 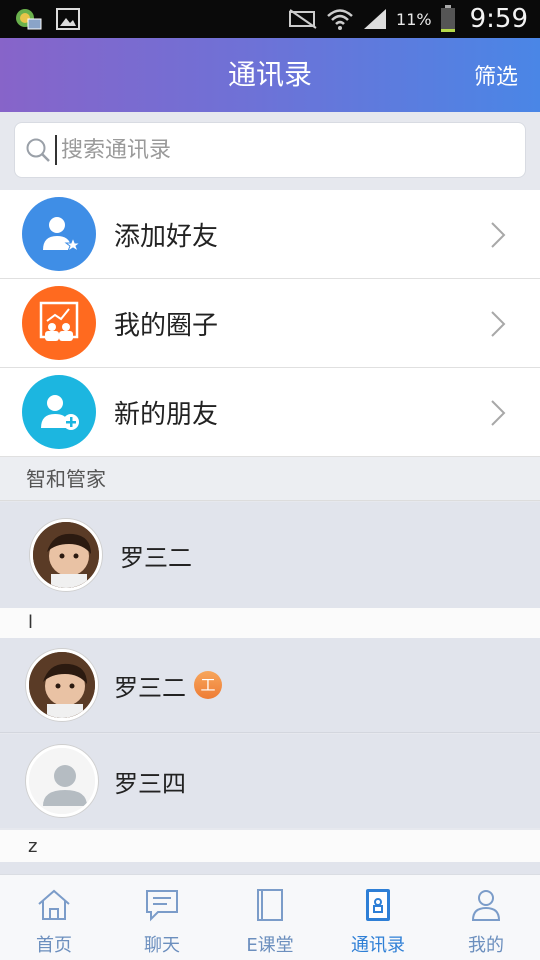 What do you see at coordinates (270, 234) in the screenshot?
I see `menu-item-add-friend: 添加好友` at bounding box center [270, 234].